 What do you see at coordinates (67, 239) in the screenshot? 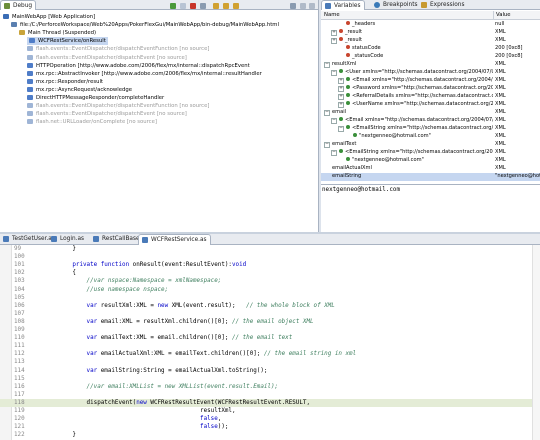
I see `editor-tab: Login.as` at bounding box center [67, 239].